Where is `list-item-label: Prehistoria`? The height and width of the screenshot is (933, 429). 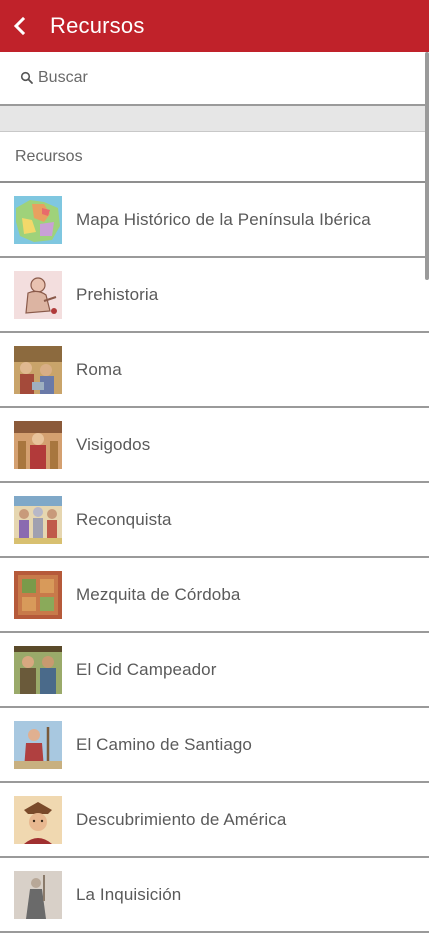
list-item-label: Prehistoria is located at coordinates (117, 294).